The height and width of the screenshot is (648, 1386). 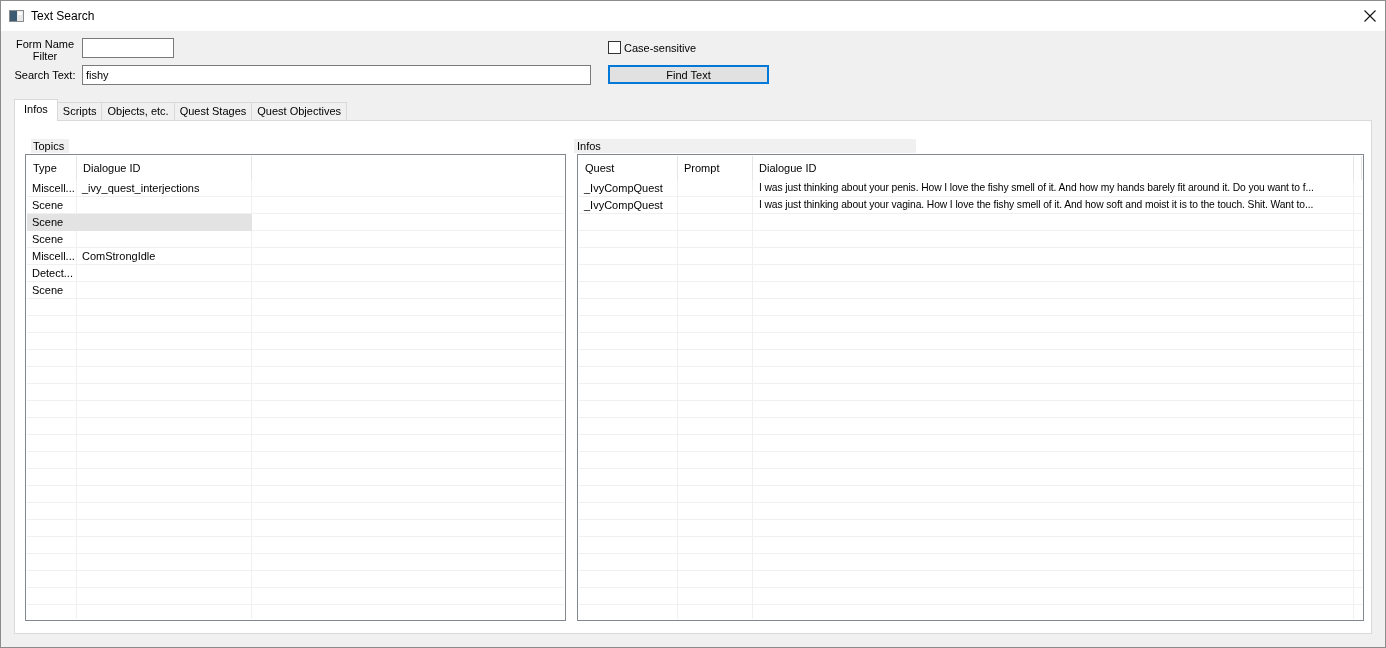 What do you see at coordinates (52, 168) in the screenshot?
I see `column-header: Type` at bounding box center [52, 168].